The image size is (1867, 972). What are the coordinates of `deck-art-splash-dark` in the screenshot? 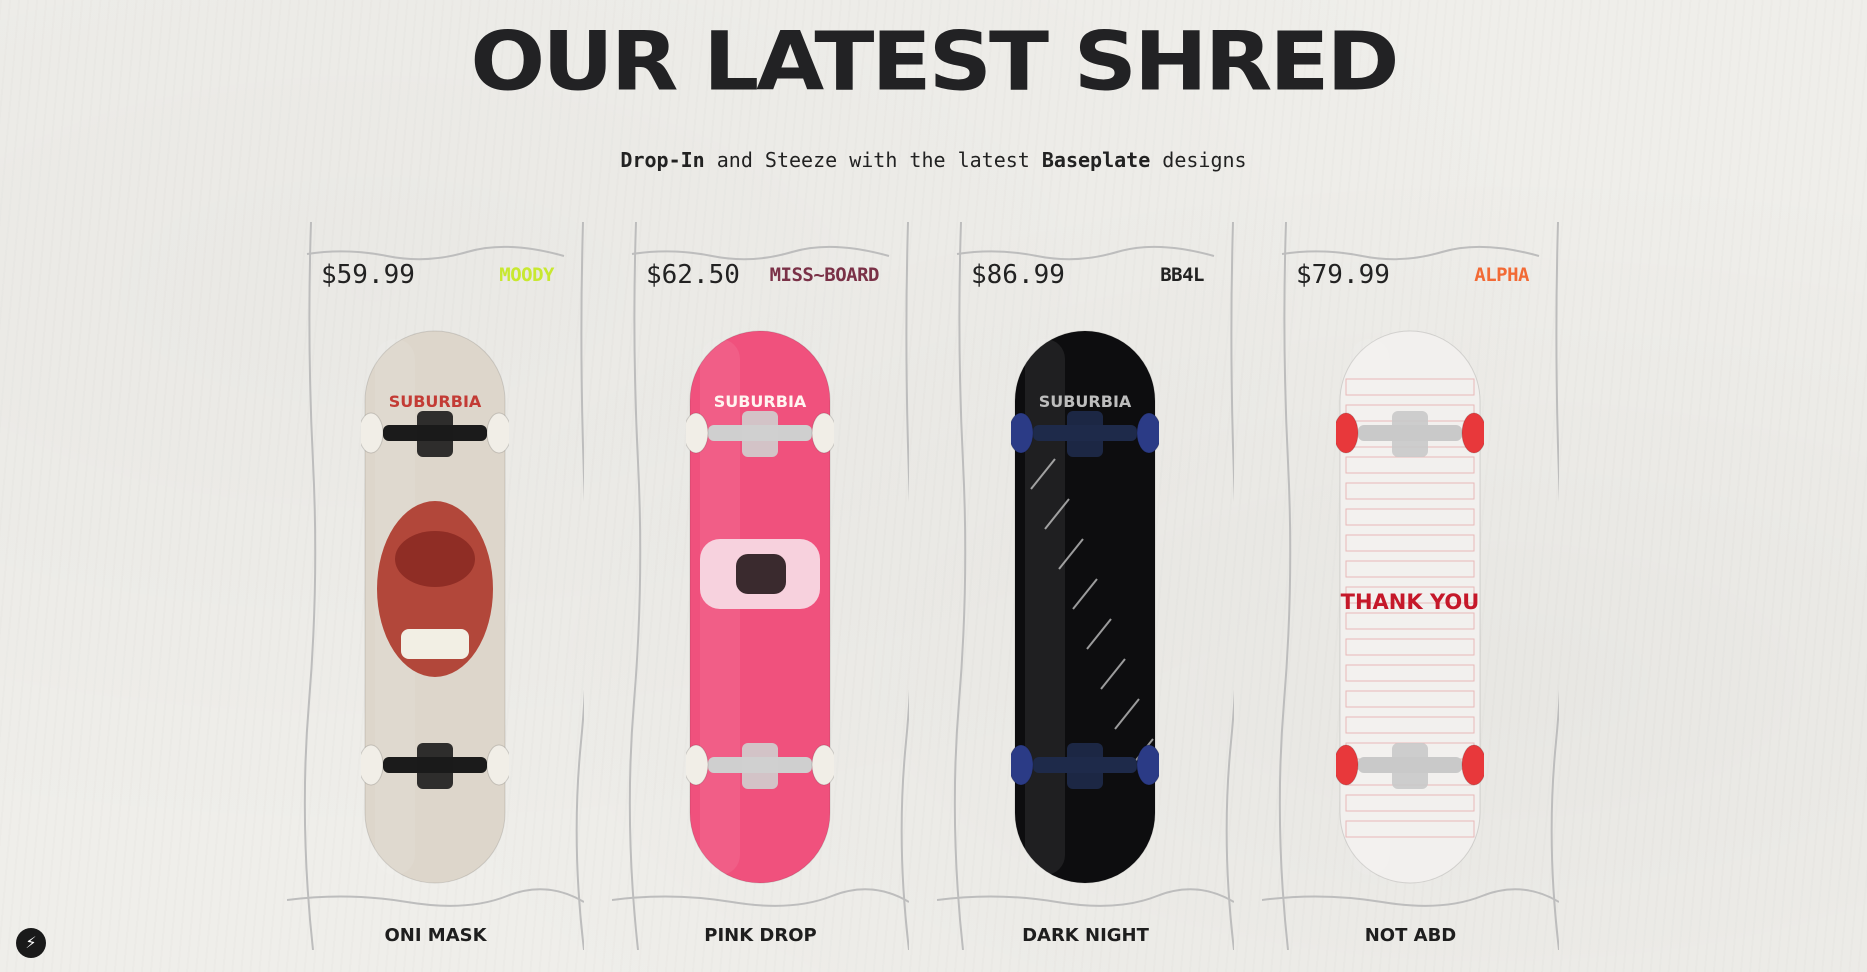 It's located at (761, 574).